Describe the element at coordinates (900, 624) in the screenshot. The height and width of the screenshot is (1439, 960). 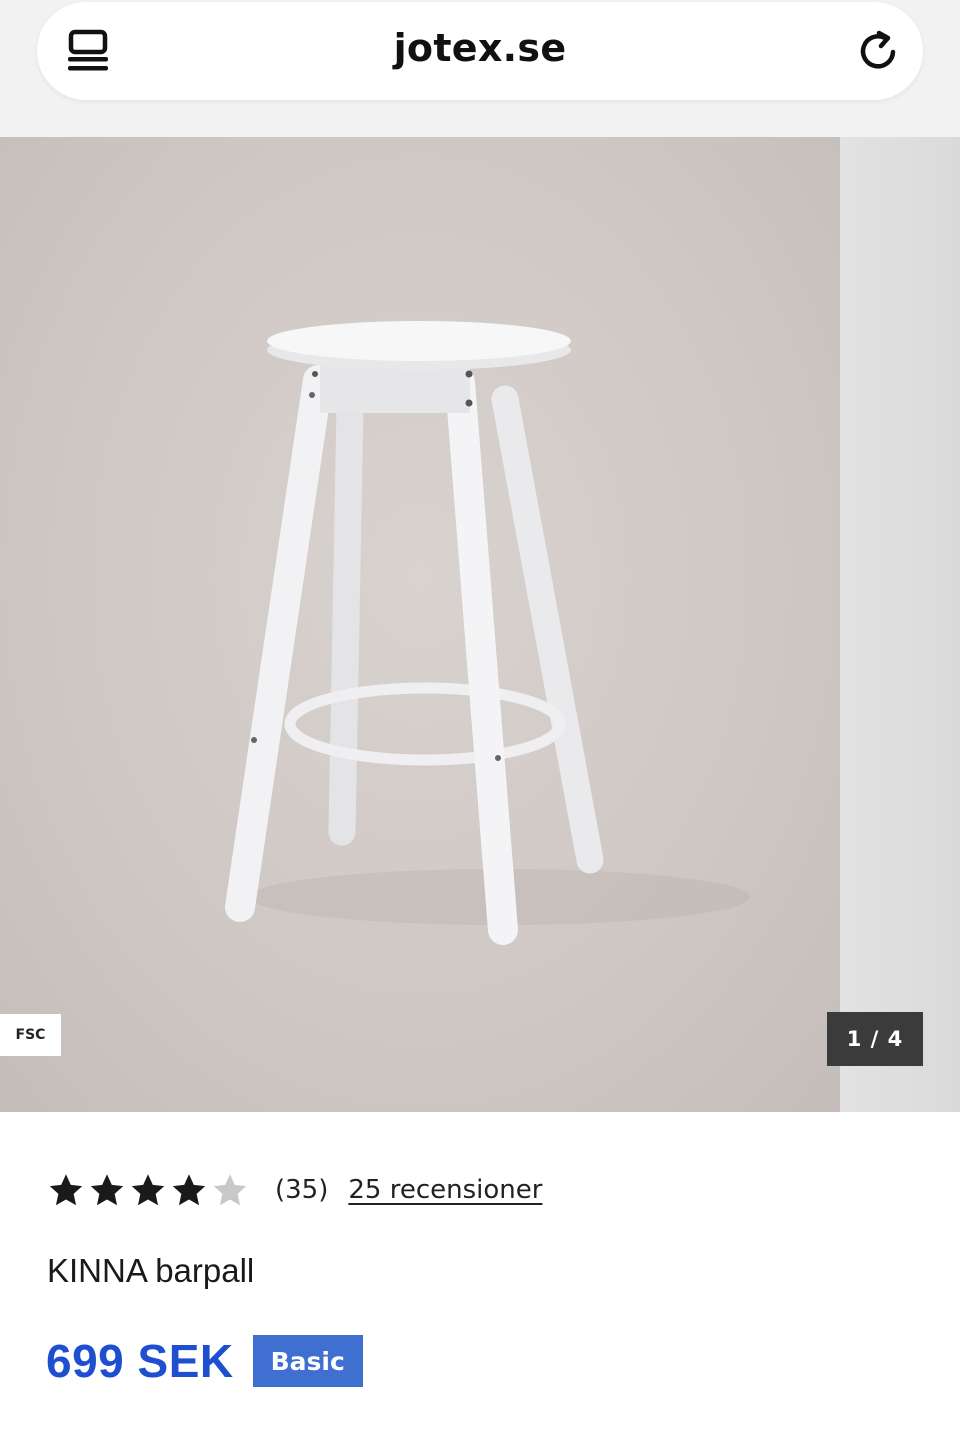
I see `next-image-preview` at that location.